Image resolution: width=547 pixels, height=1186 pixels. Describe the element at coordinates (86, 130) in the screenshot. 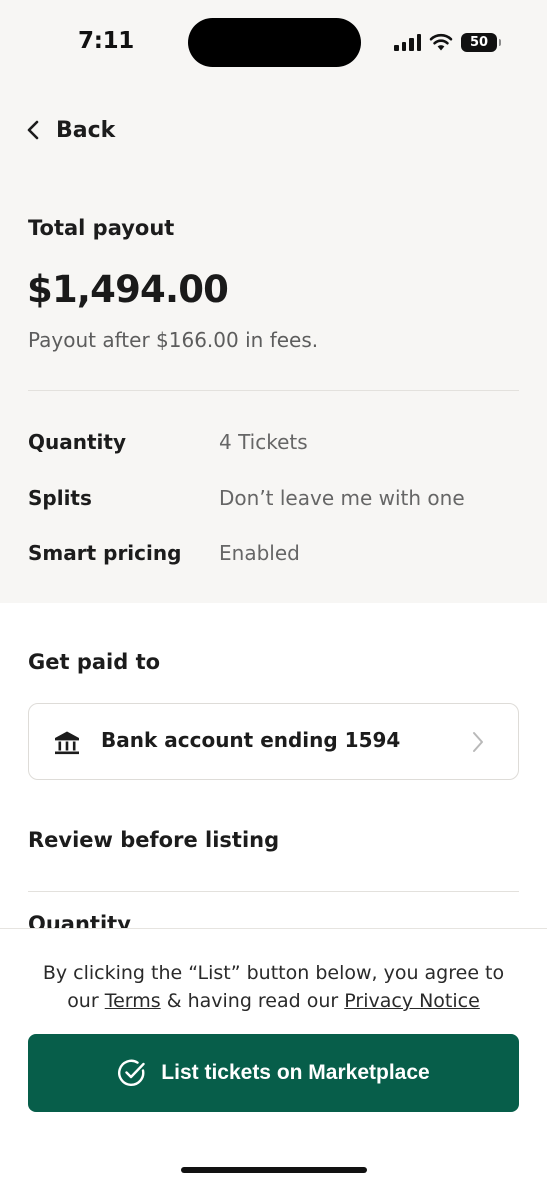

I see `back-label: Back` at that location.